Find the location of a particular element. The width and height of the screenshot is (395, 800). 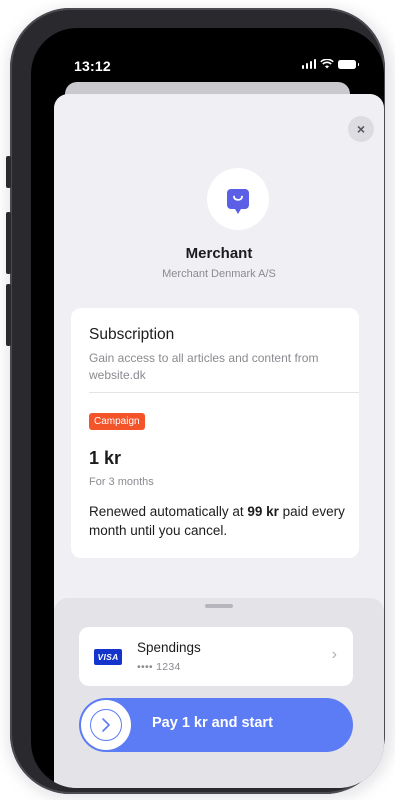

card-number: •••• 1234 is located at coordinates (159, 667).